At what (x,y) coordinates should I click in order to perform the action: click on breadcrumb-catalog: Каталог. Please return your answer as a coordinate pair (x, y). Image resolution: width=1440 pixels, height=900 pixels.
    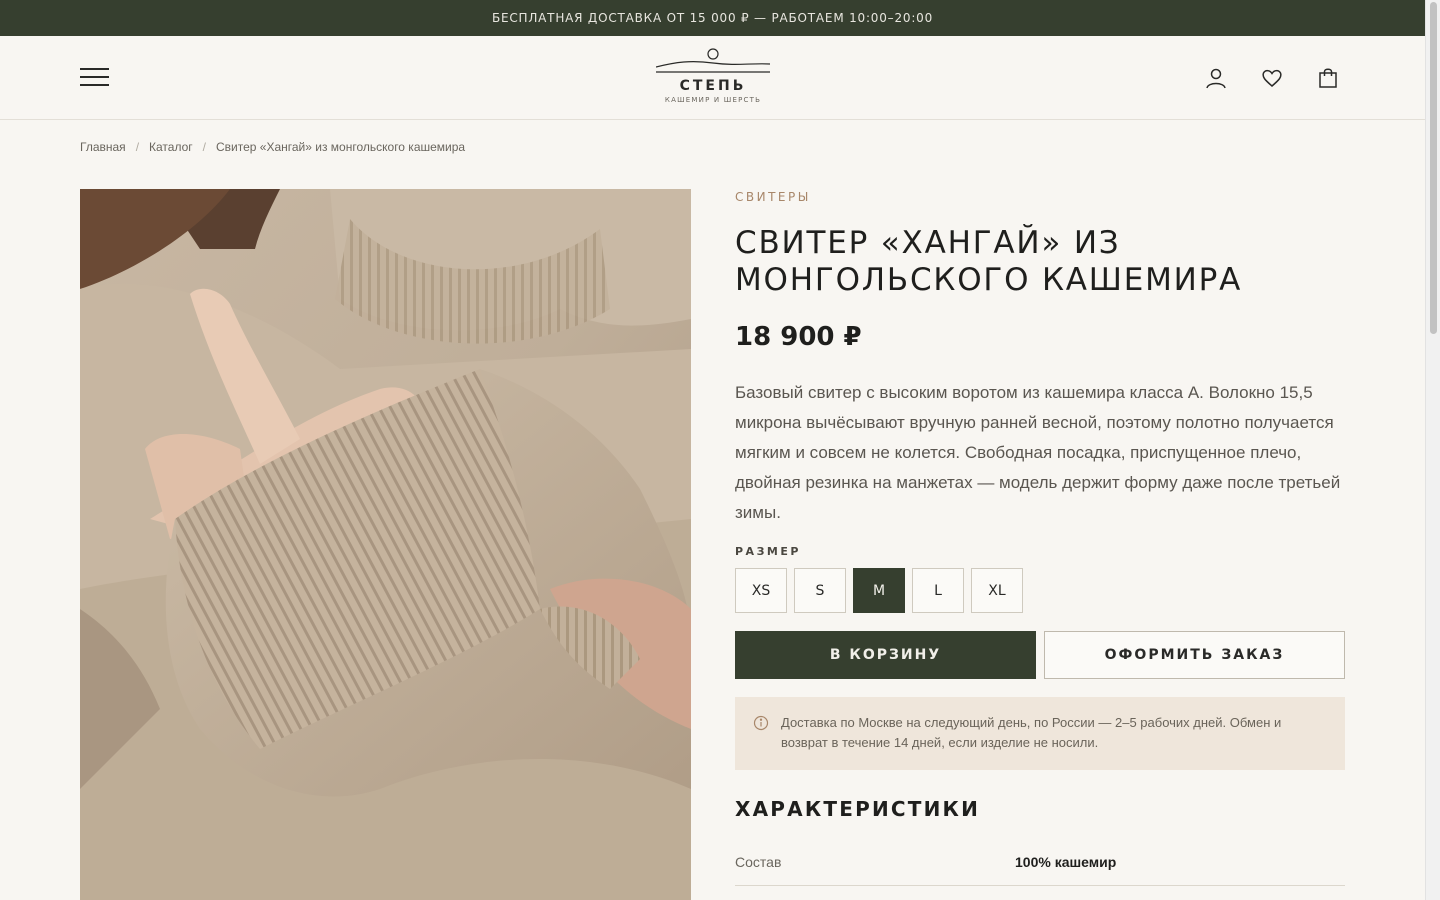
    Looking at the image, I should click on (171, 147).